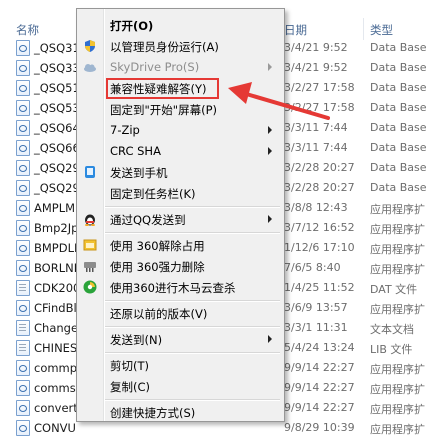 This screenshot has height=438, width=438. What do you see at coordinates (57, 288) in the screenshot?
I see `file-name: CDK200` at bounding box center [57, 288].